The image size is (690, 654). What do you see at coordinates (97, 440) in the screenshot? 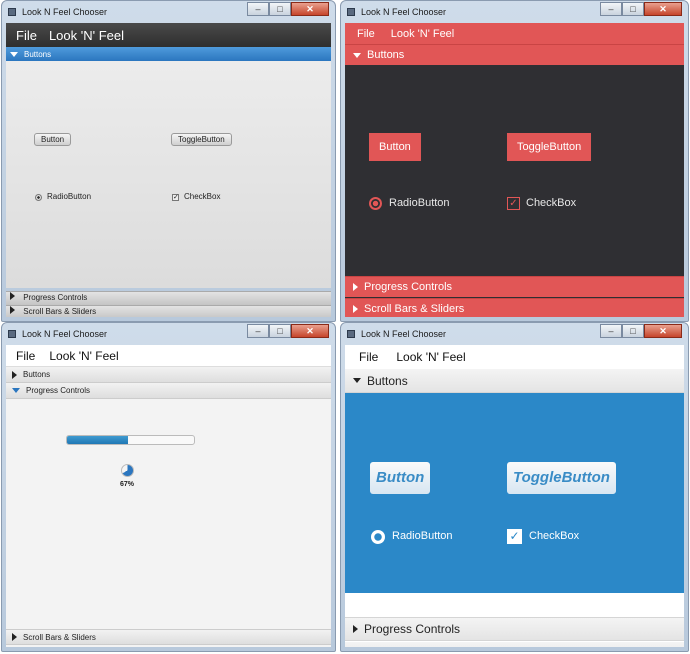
I see `progress-bar-fill` at bounding box center [97, 440].